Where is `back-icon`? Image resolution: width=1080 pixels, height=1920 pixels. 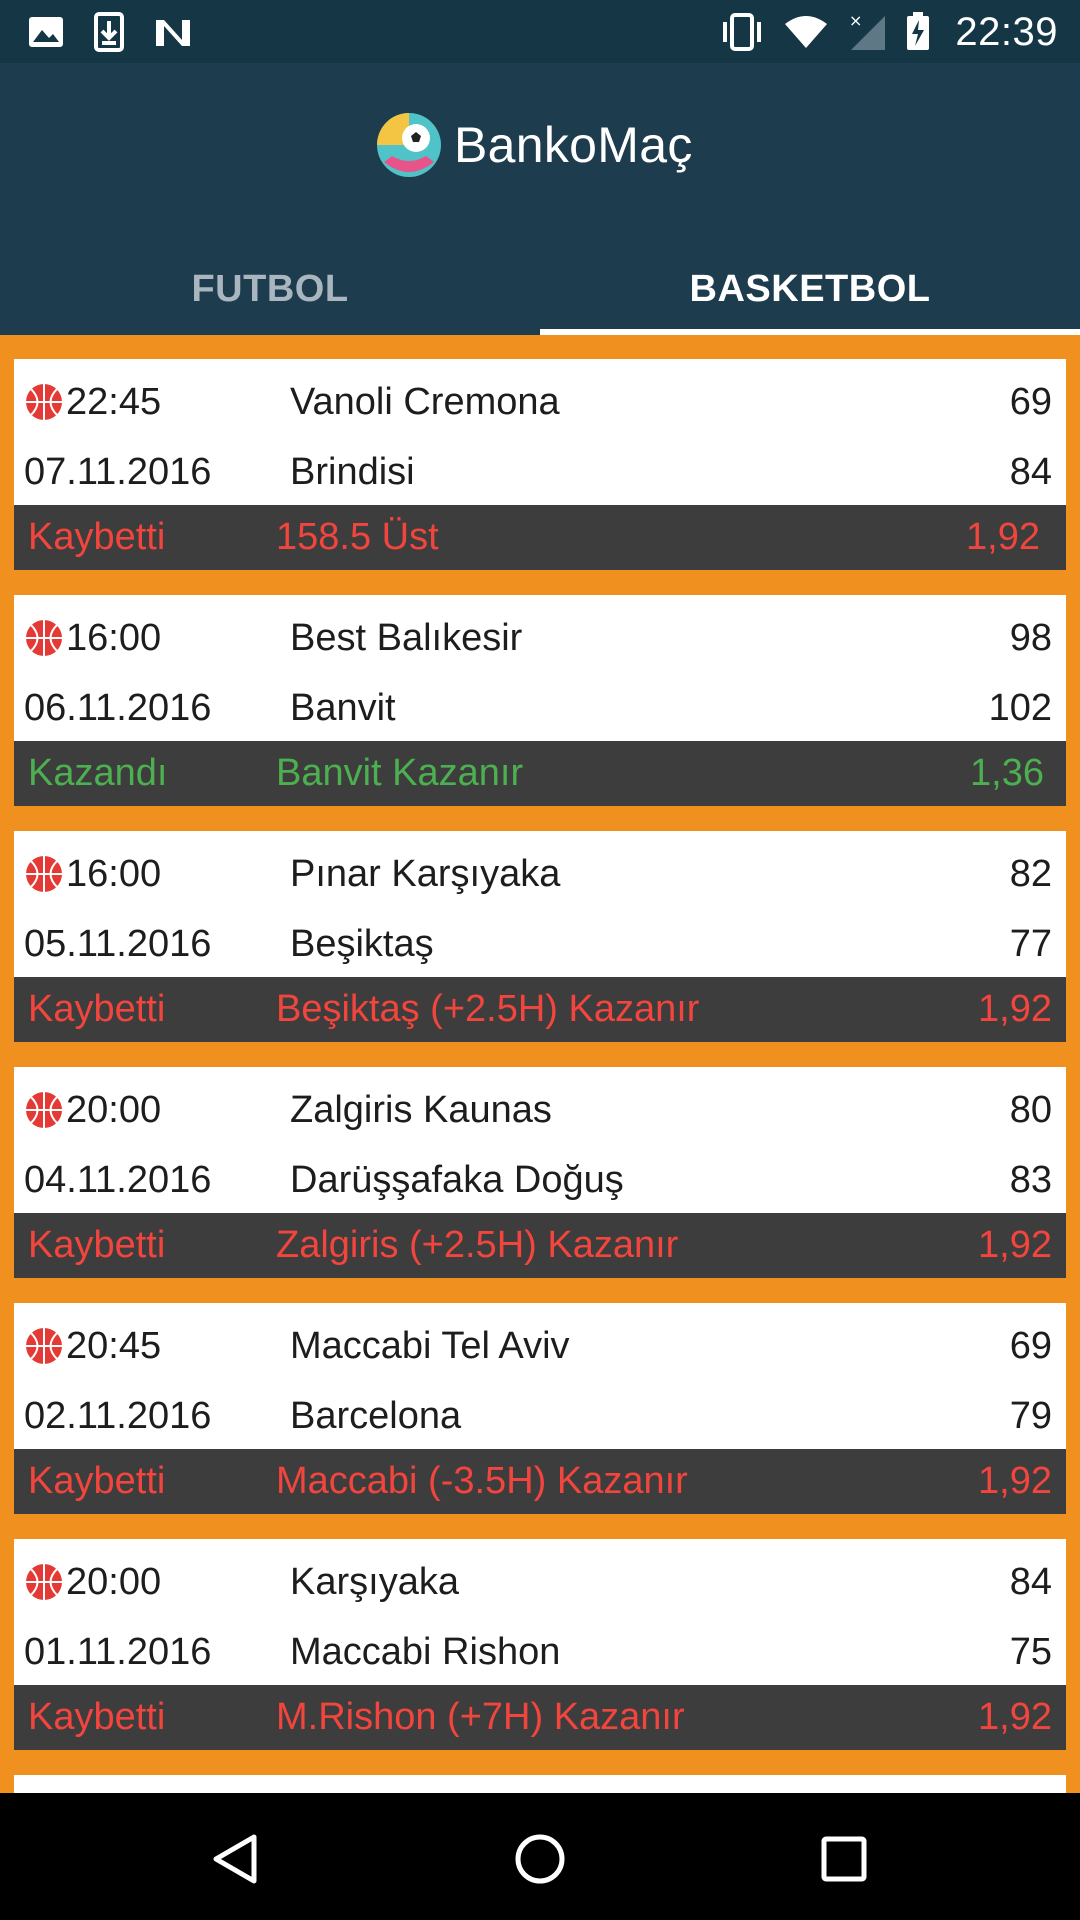
back-icon is located at coordinates (235, 1859).